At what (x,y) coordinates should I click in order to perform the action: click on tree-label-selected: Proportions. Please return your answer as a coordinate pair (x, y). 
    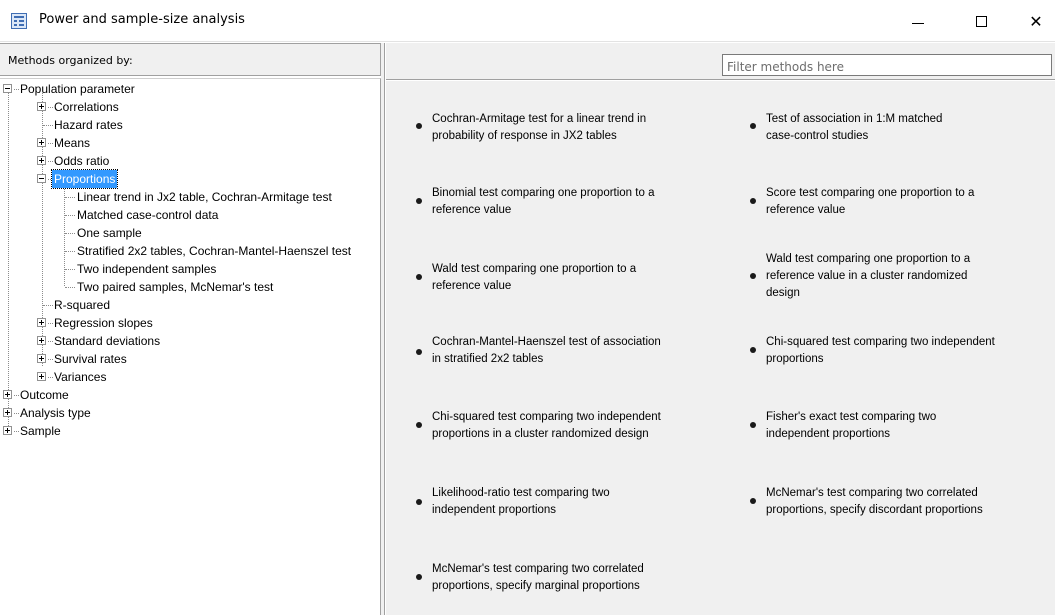
    Looking at the image, I should click on (84, 179).